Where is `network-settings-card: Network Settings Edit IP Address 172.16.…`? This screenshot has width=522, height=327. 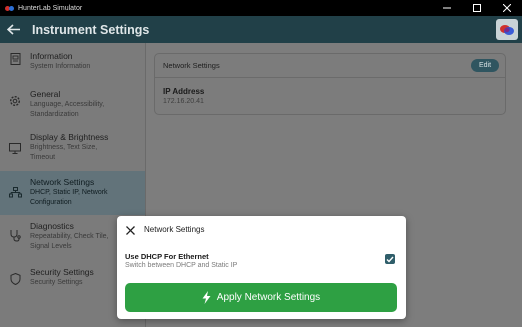
network-settings-card: Network Settings Edit IP Address 172.16.… is located at coordinates (330, 84).